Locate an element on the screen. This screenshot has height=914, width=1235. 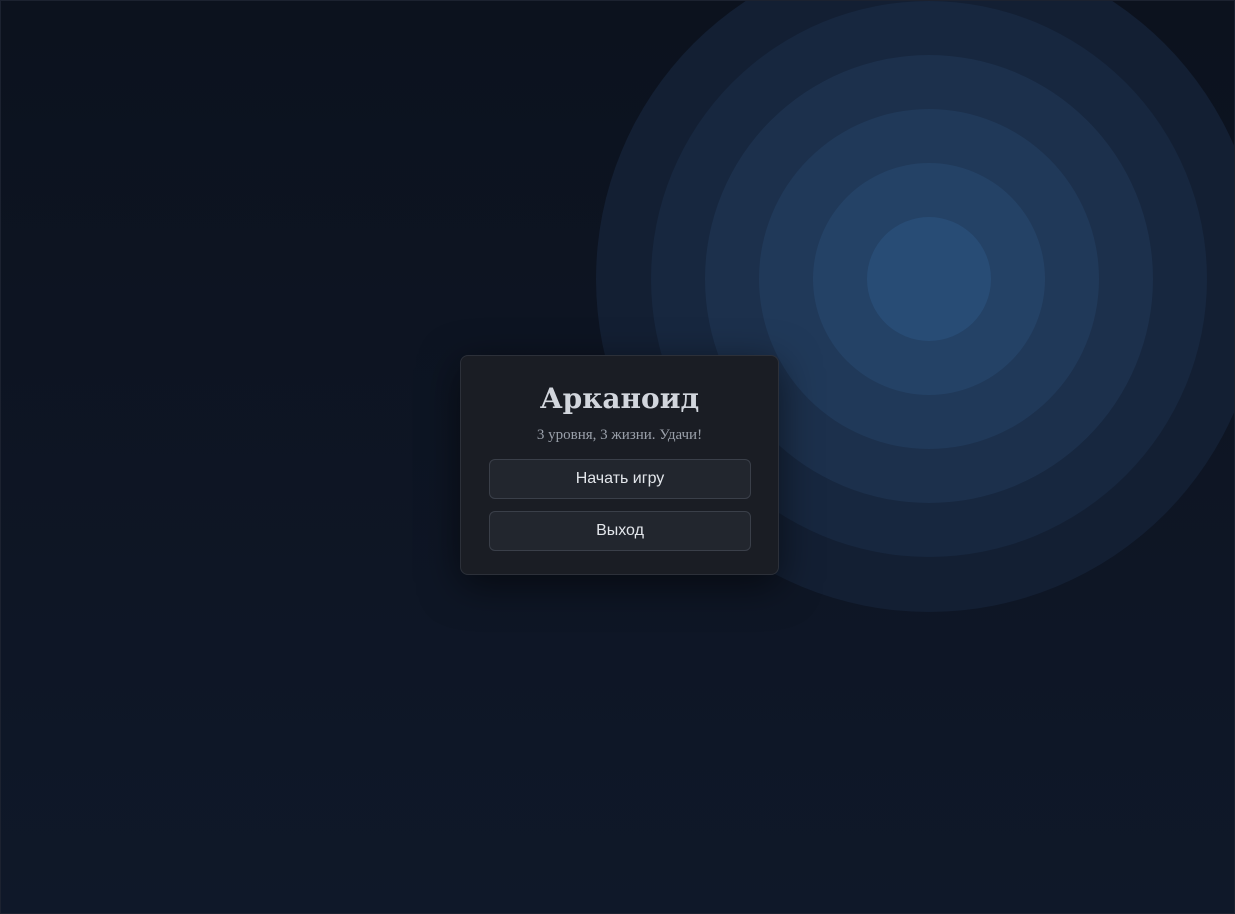
game-title: Арканоид is located at coordinates (619, 398).